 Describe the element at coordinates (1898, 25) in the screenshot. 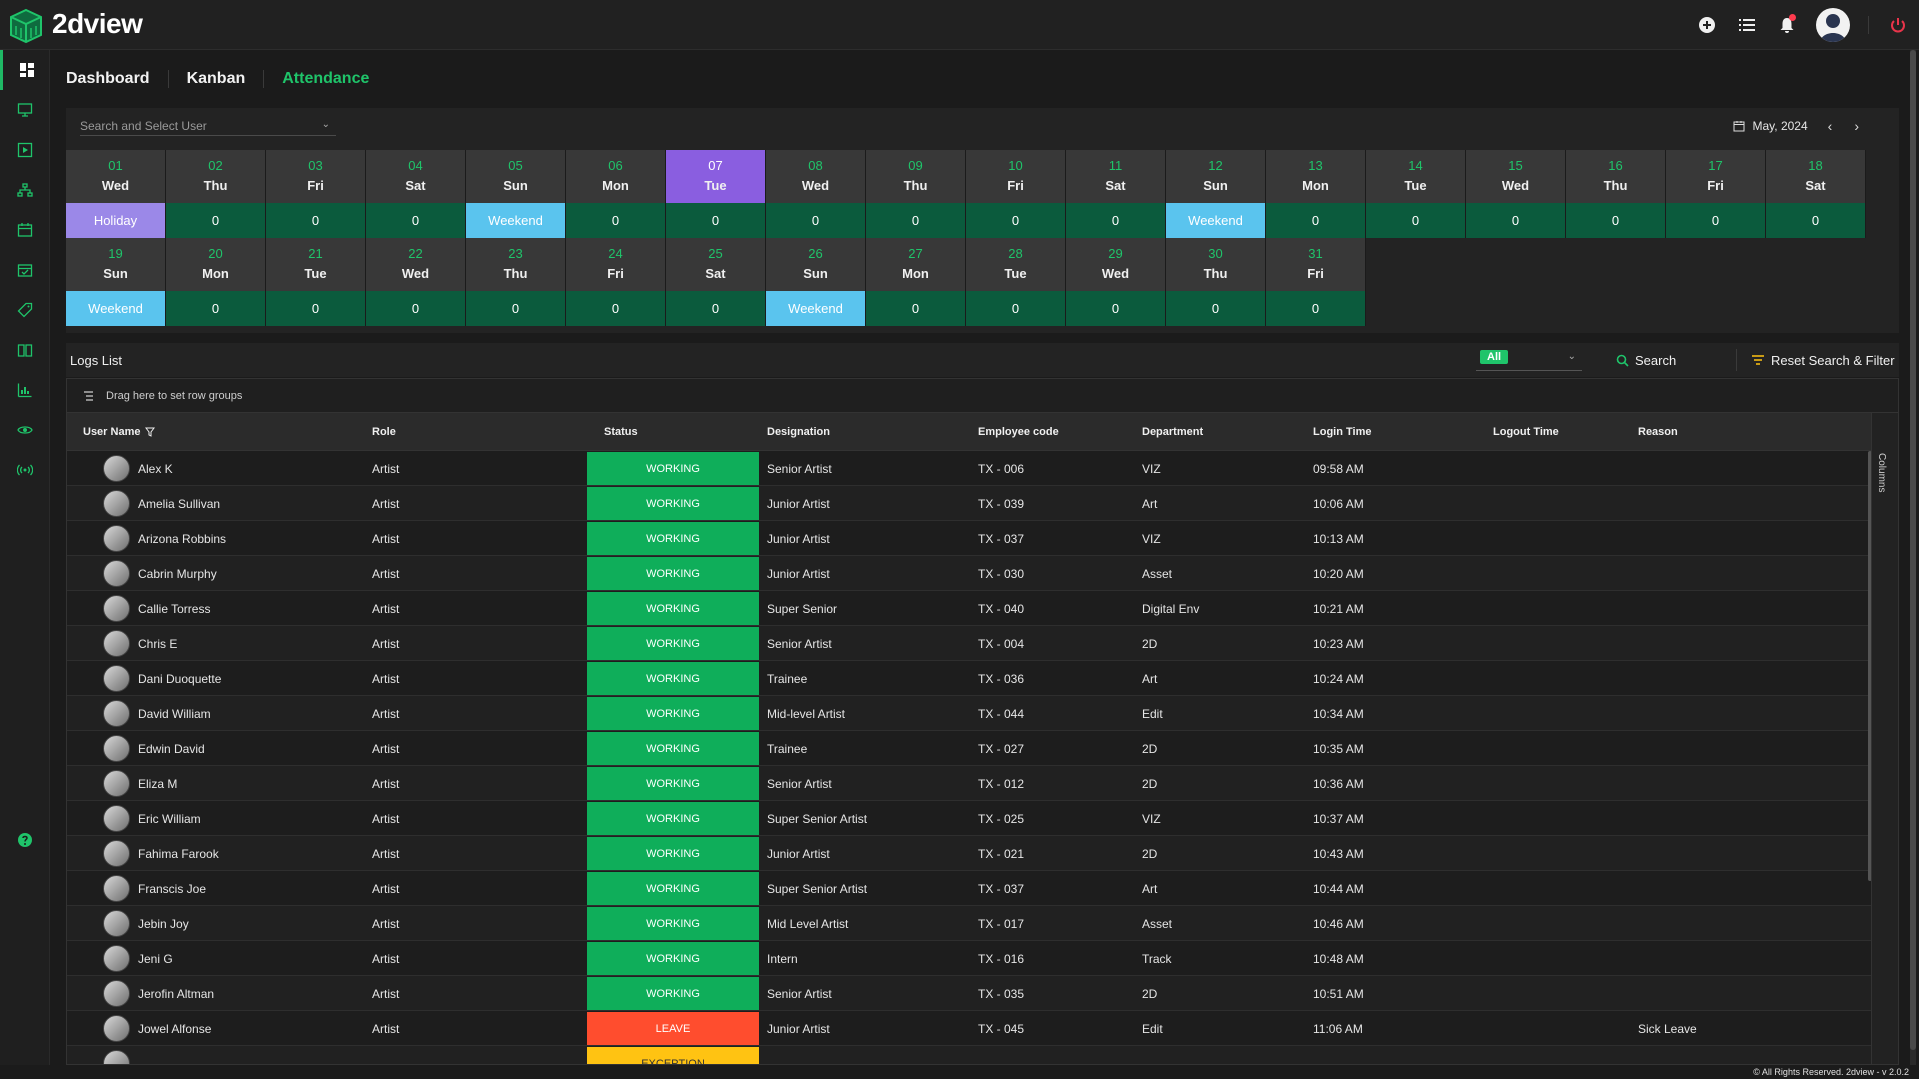

I see `power-icon` at that location.